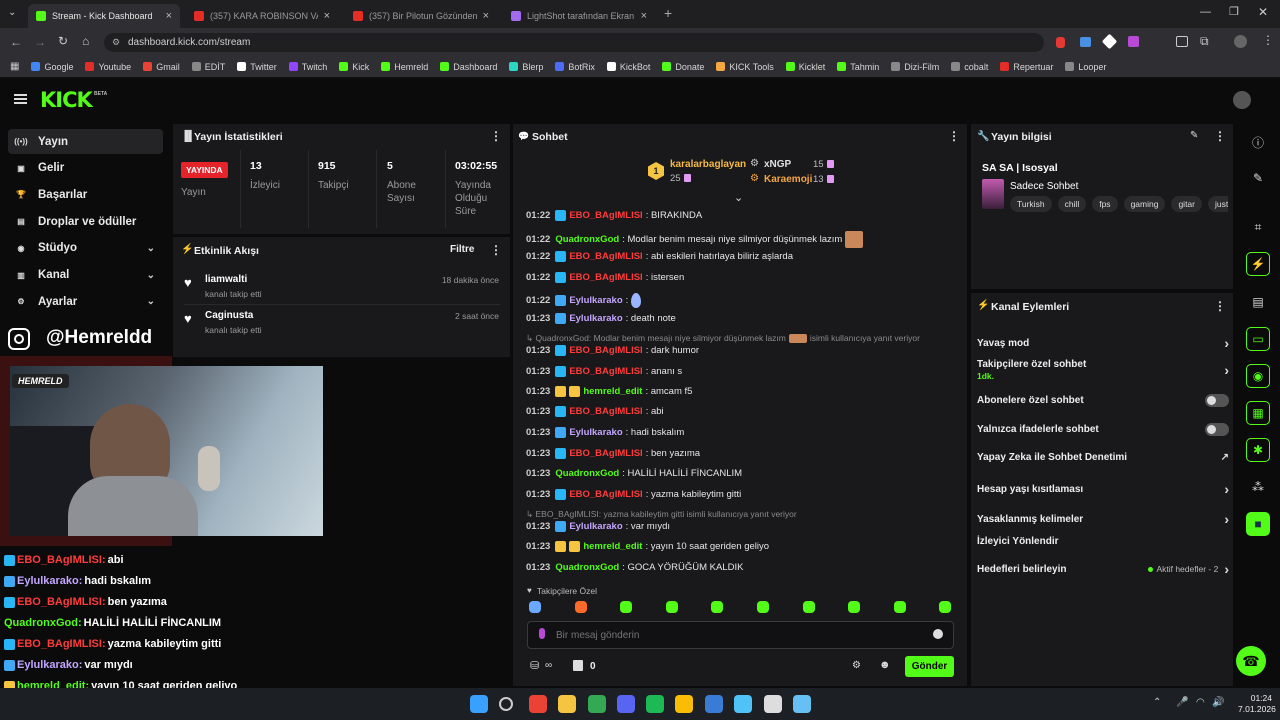  Describe the element at coordinates (1031, 204) in the screenshot. I see `stream-tag: Turkish` at that location.